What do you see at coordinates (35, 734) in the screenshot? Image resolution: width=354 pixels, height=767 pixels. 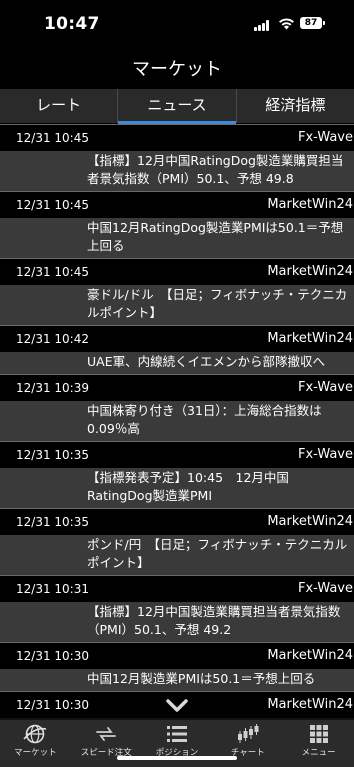 I see `globe-icon` at bounding box center [35, 734].